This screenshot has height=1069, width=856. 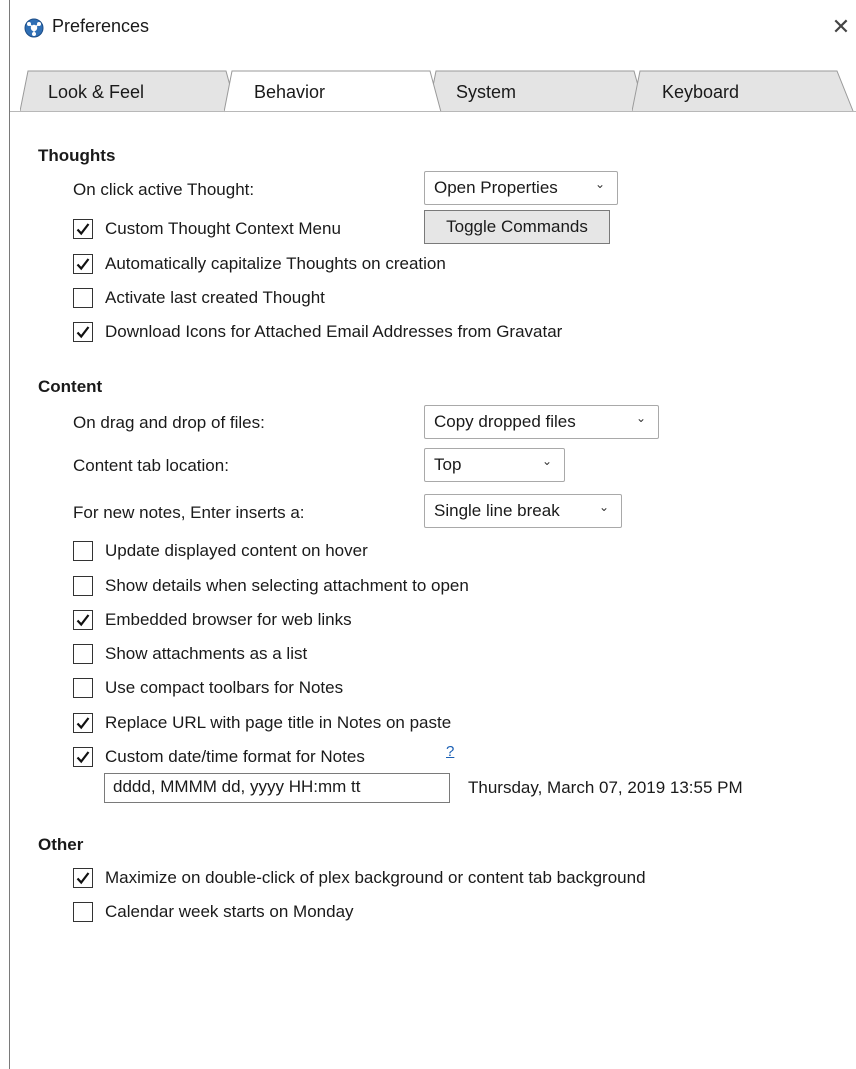 I want to click on checkbox-label: Custom Thought Context Menu, so click(x=223, y=228).